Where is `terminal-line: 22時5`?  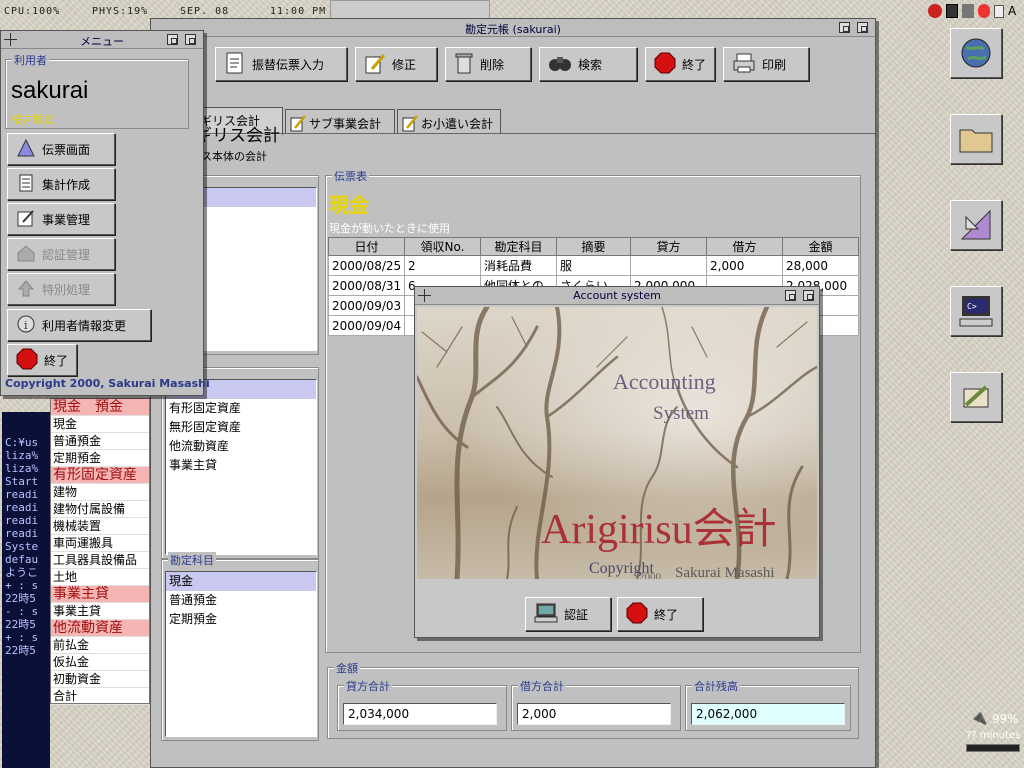
terminal-line: 22時5 is located at coordinates (20, 598).